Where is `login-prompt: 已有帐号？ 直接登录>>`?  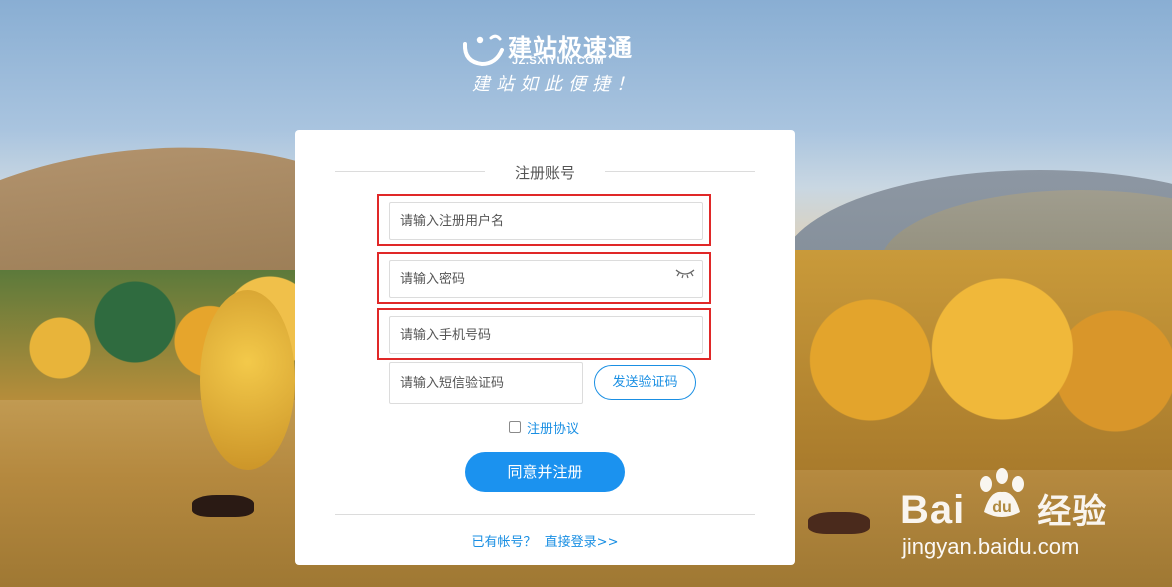 login-prompt: 已有帐号？ 直接登录>> is located at coordinates (545, 540).